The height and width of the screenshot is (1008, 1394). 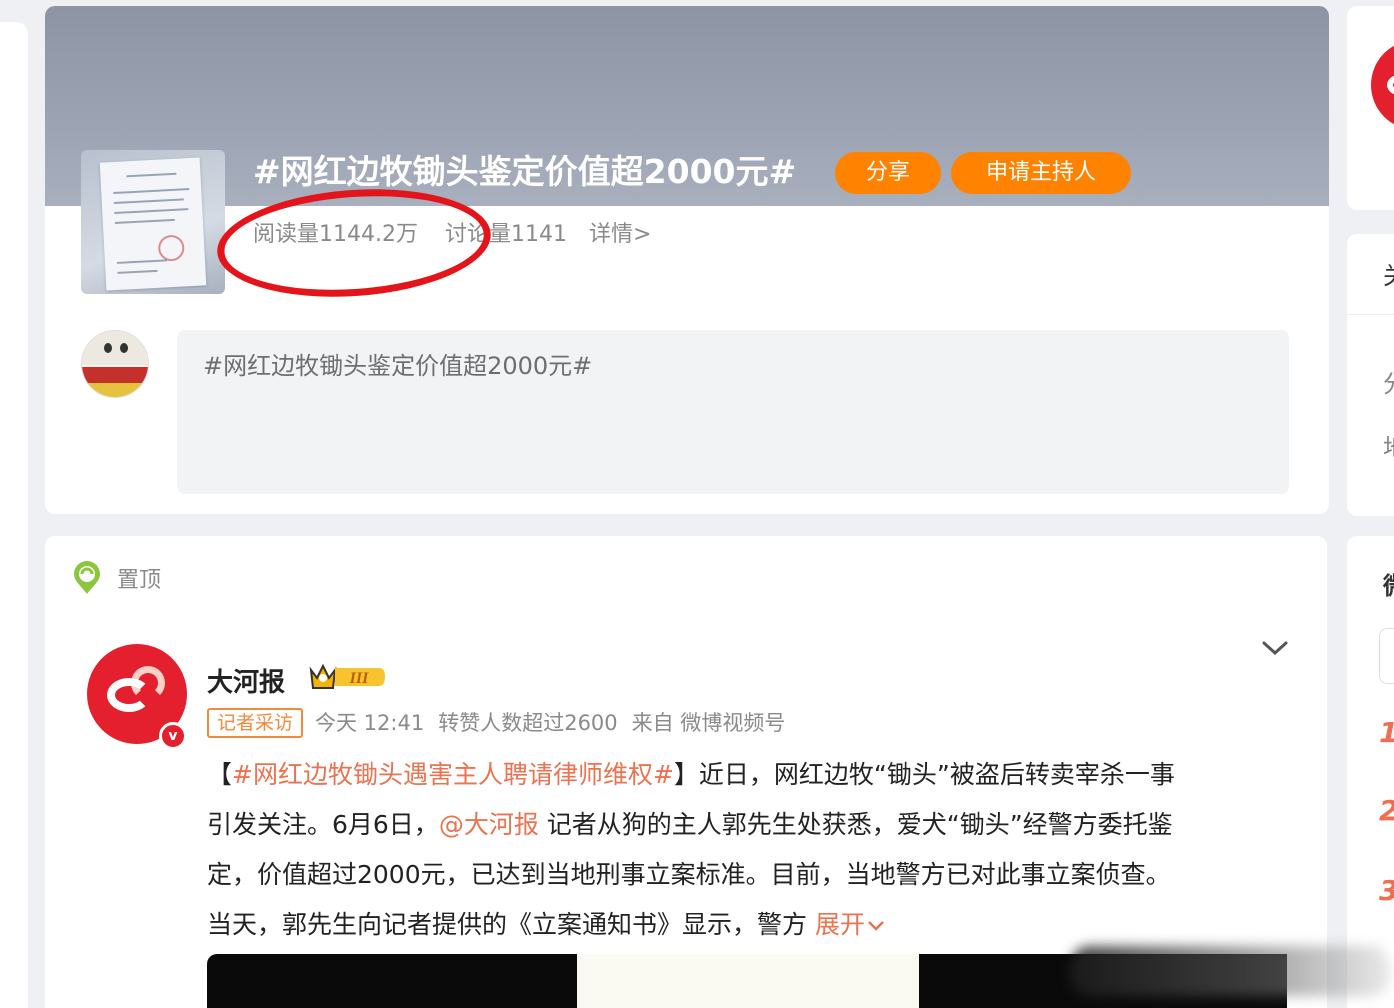 What do you see at coordinates (1388, 583) in the screenshot?
I see `hot-card-title: 微` at bounding box center [1388, 583].